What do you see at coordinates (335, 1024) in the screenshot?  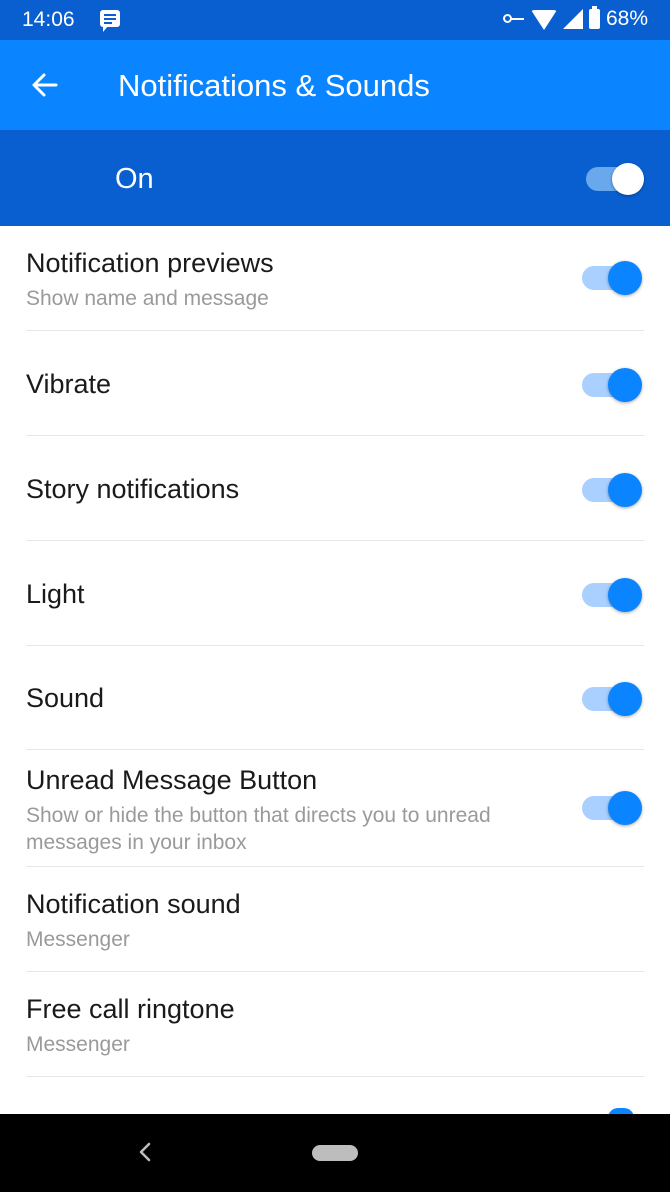 I see `setting-free-call-ringtone: Free call ringtone Messenger` at bounding box center [335, 1024].